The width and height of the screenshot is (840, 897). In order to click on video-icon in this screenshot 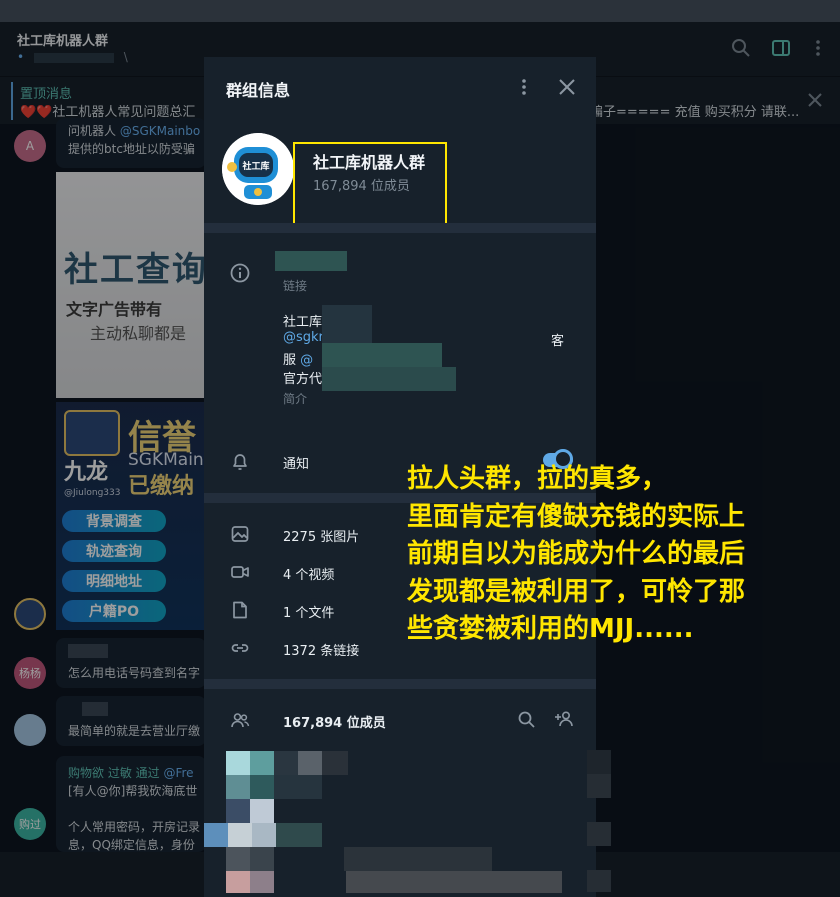, I will do `click(240, 572)`.